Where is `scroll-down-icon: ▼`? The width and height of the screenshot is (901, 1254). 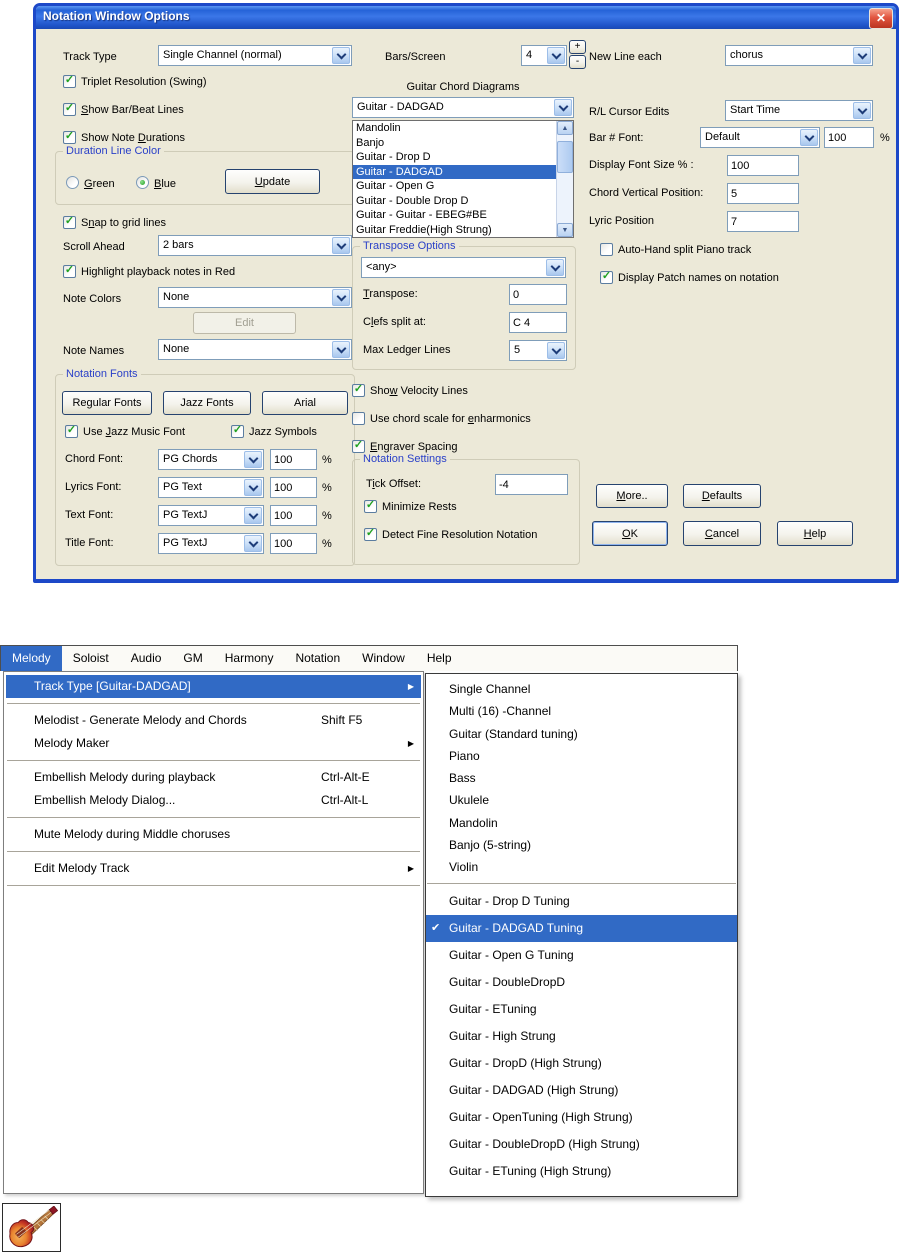
scroll-down-icon: ▼ is located at coordinates (565, 230).